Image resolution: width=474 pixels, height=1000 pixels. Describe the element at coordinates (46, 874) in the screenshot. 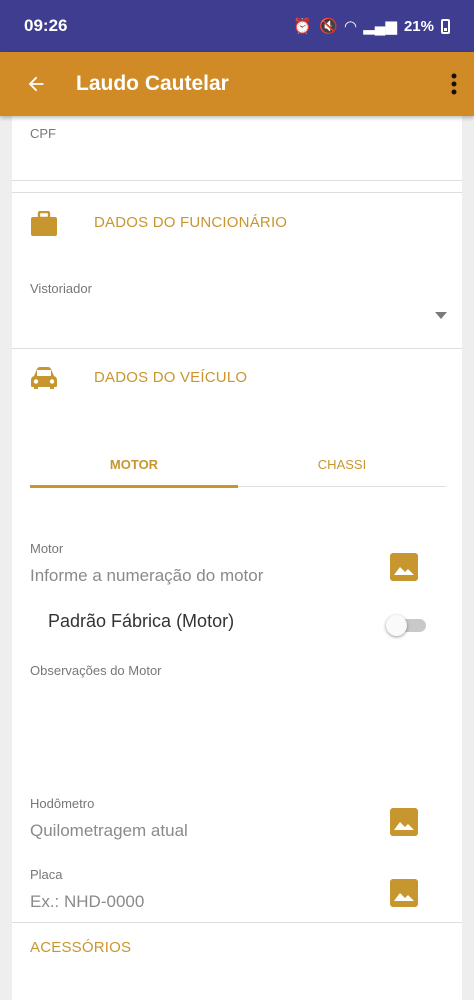

I see `placa-label: Placa` at that location.